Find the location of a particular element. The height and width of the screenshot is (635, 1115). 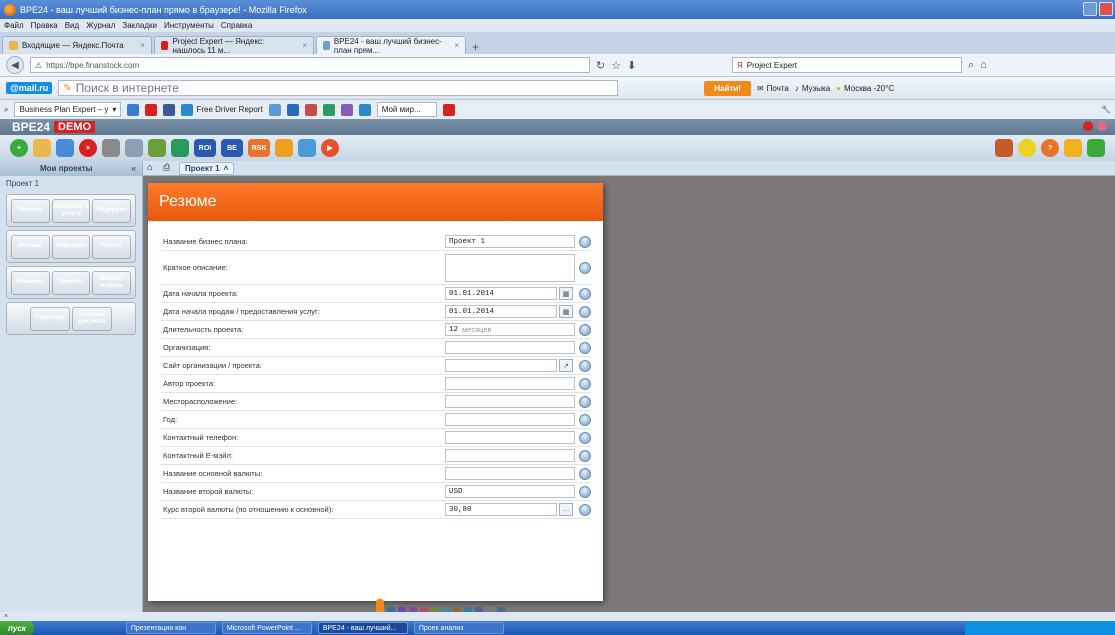

weather-link: ● Москва -20°C is located at coordinates (865, 88).